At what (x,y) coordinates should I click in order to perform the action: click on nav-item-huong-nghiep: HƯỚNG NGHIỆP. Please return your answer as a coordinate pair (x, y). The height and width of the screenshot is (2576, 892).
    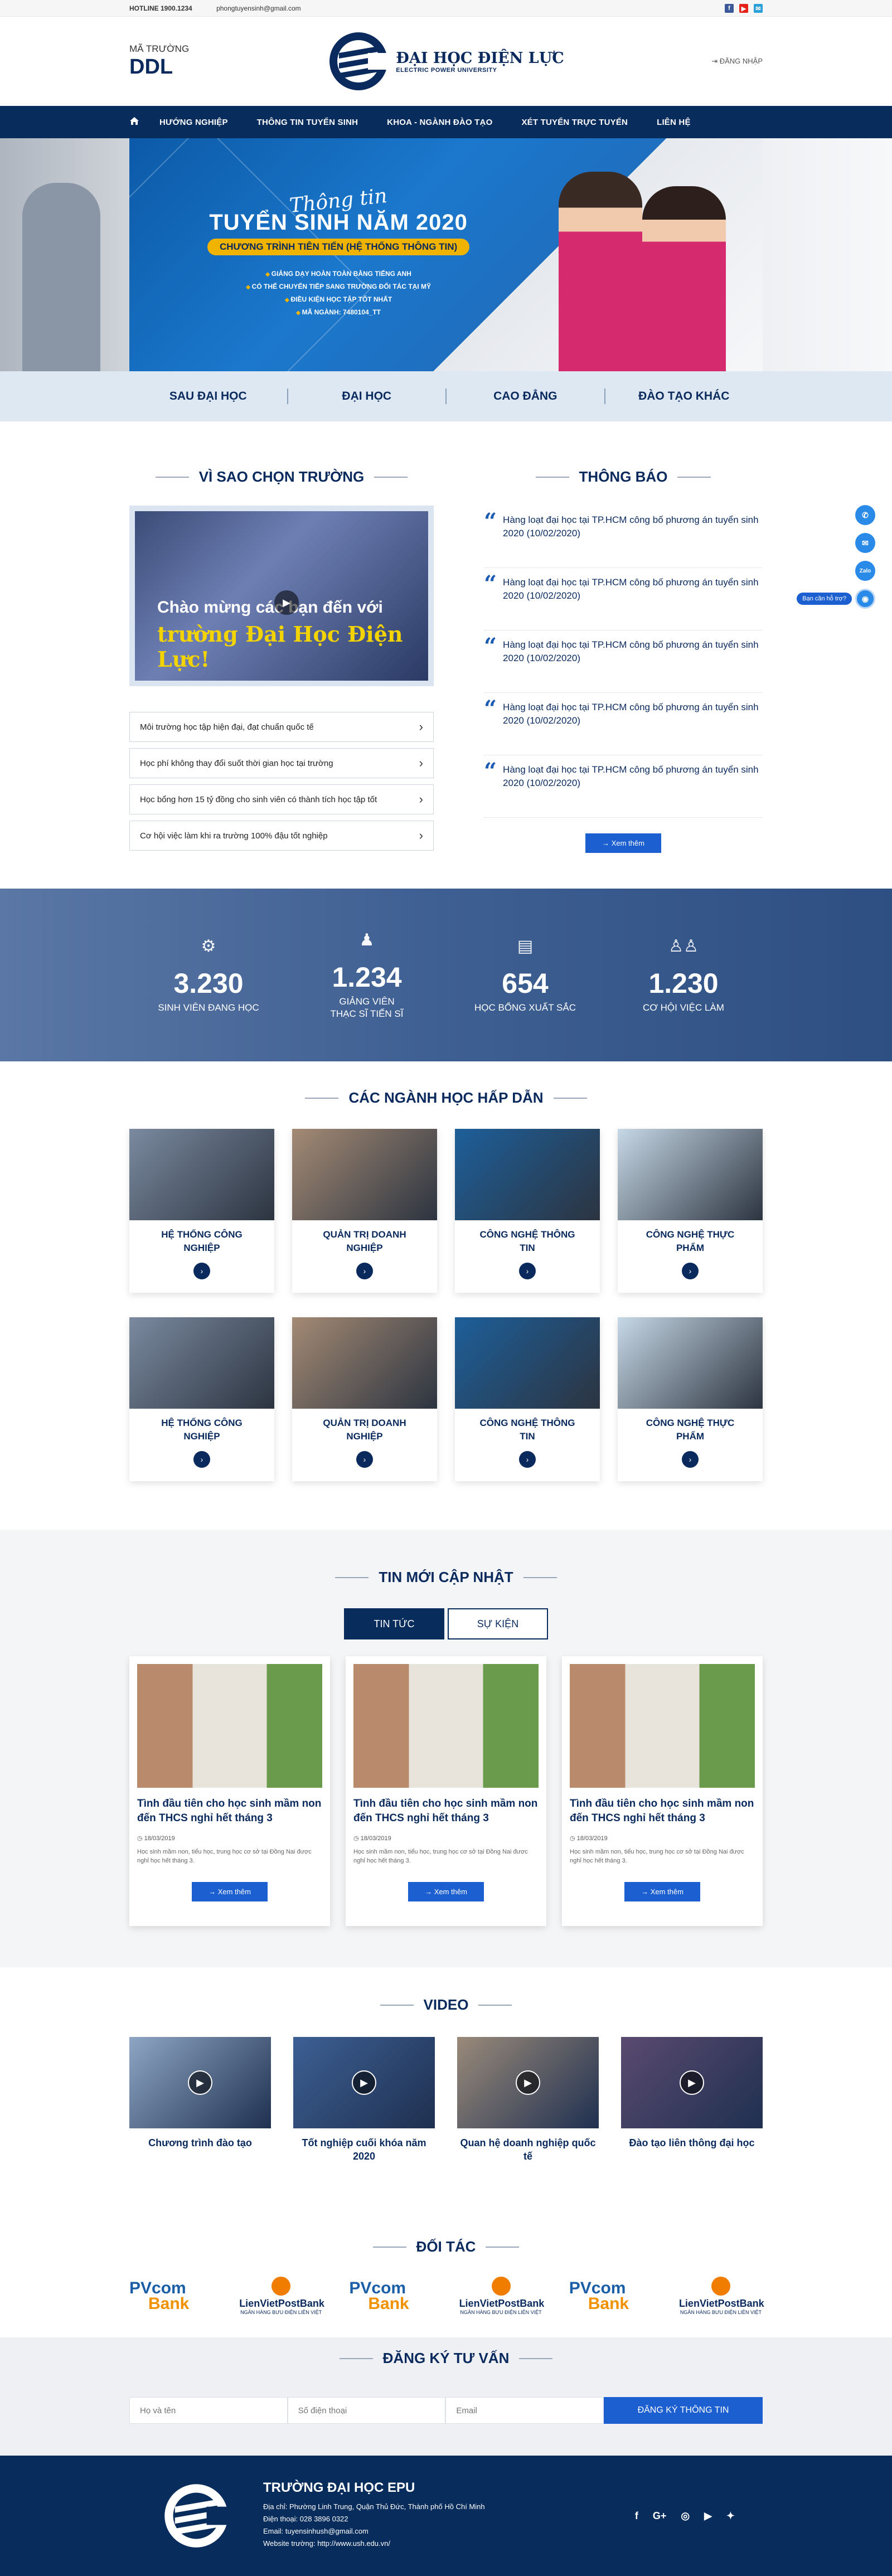
    Looking at the image, I should click on (194, 123).